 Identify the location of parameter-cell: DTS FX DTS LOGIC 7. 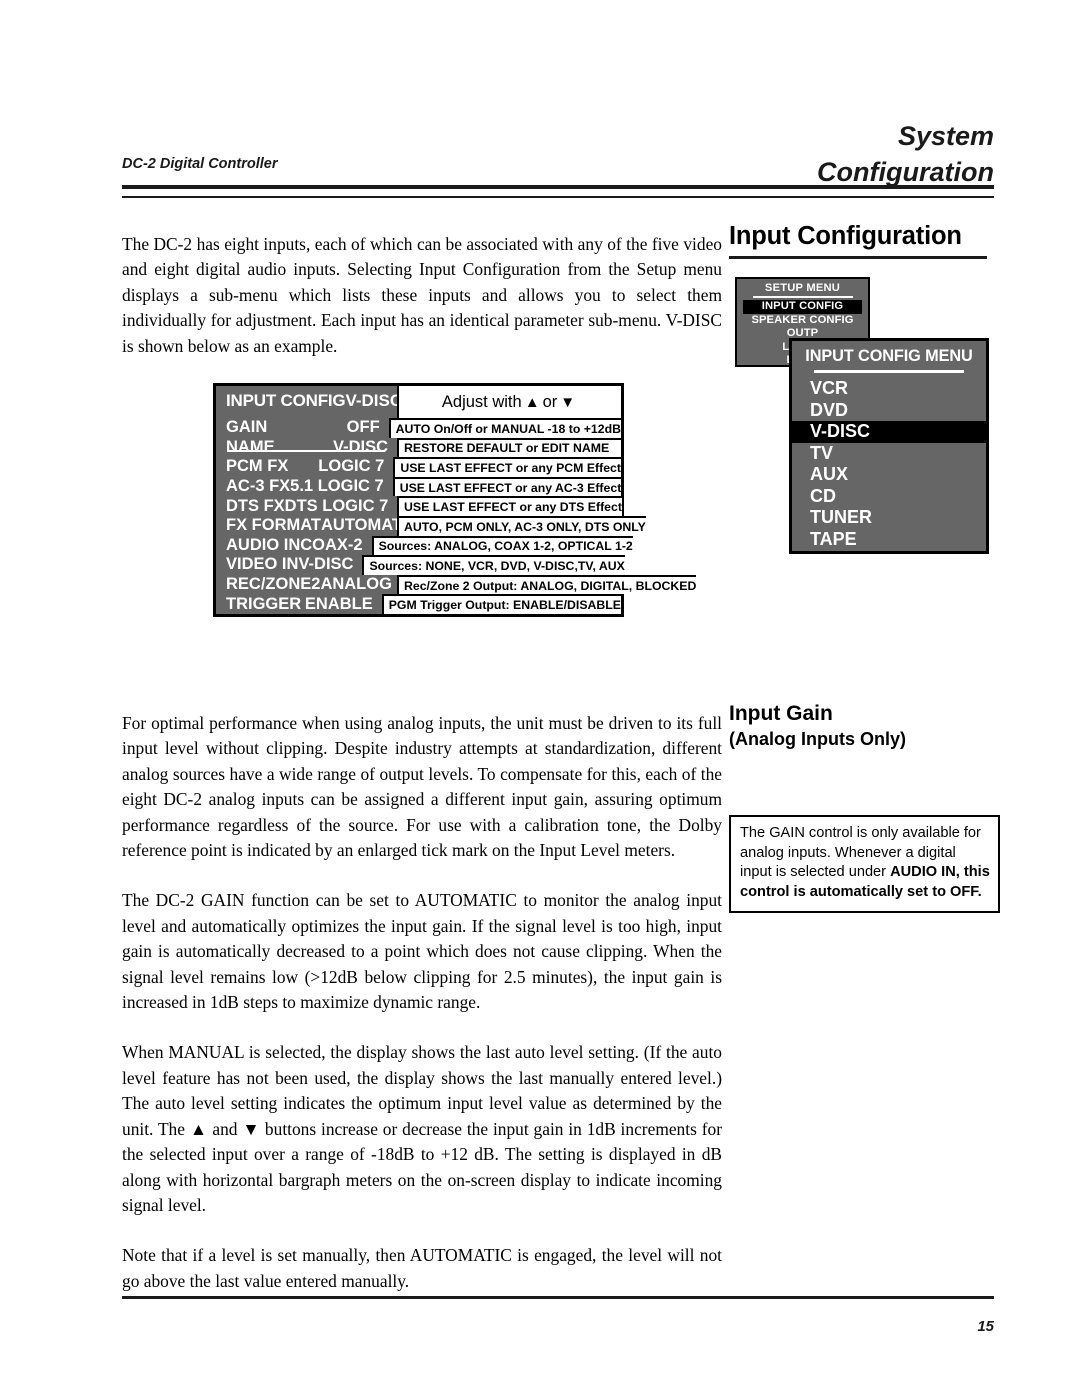
(306, 506).